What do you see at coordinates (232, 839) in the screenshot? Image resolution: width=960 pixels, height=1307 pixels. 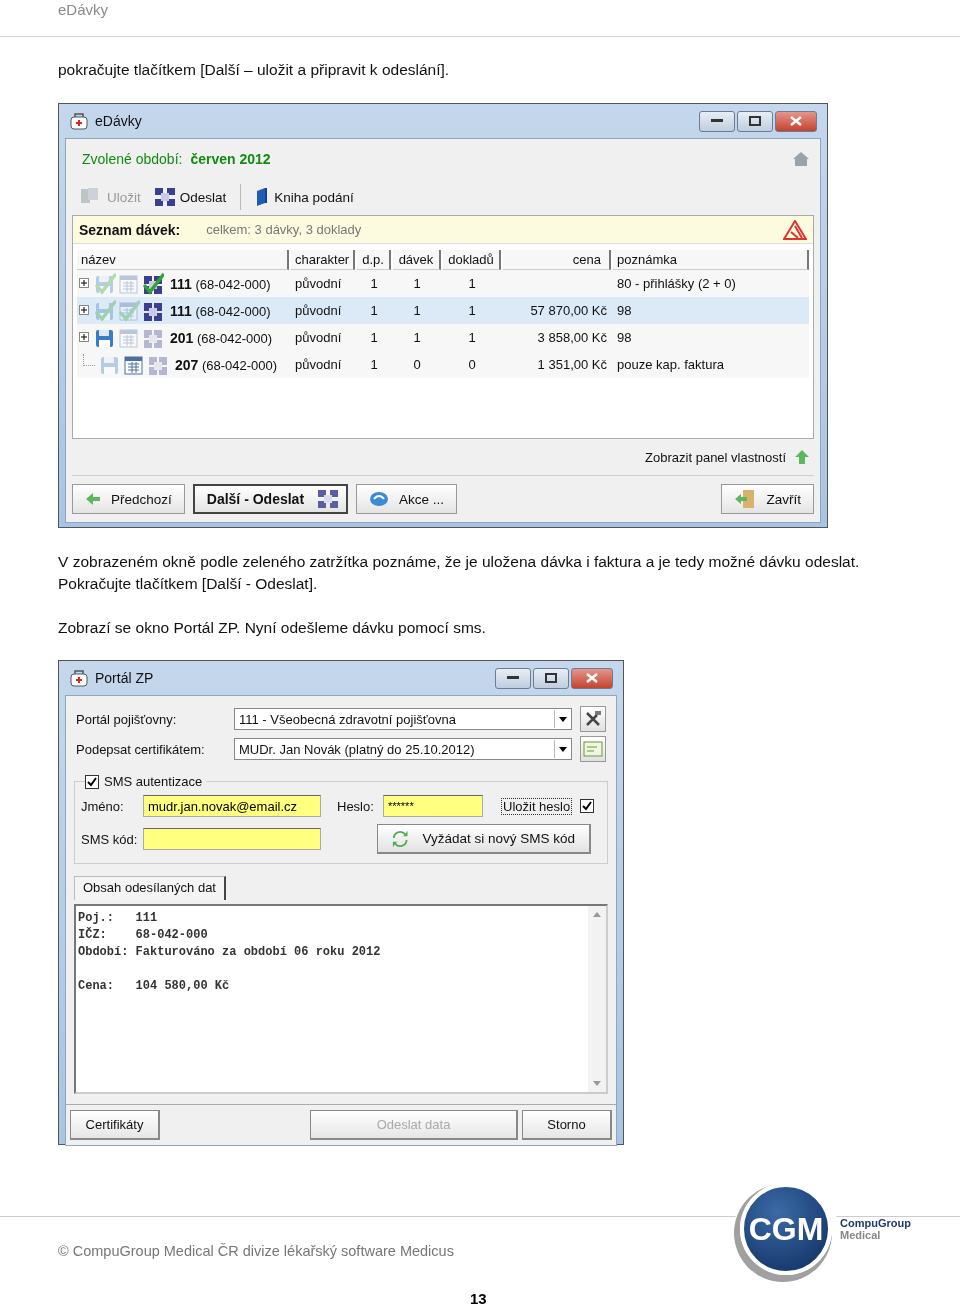 I see `sms-code-field` at bounding box center [232, 839].